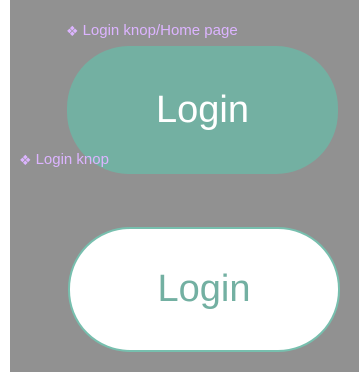  Describe the element at coordinates (160, 30) in the screenshot. I see `frame-label-text: Login knop/Home page` at that location.